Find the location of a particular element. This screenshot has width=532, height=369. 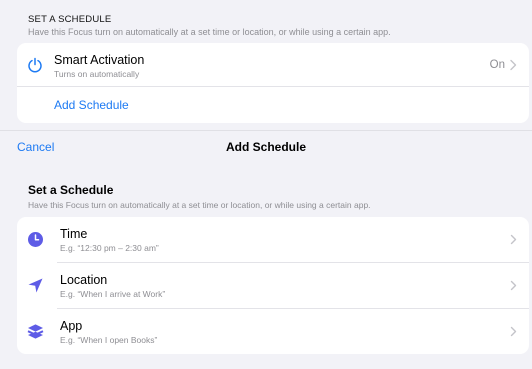

location-option-row: Location E.g. “When I arrive at Work” is located at coordinates (273, 285).